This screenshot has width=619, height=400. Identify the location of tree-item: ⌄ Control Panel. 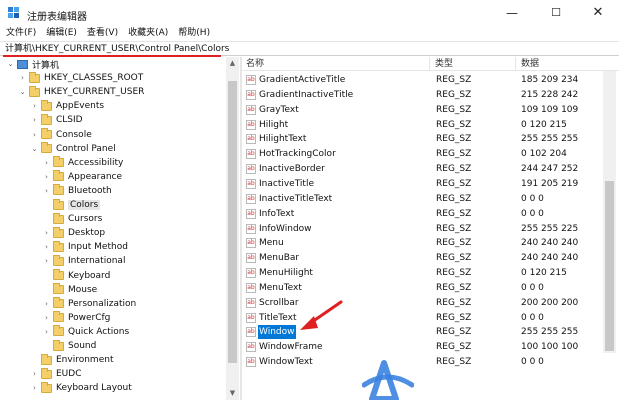
(73, 149).